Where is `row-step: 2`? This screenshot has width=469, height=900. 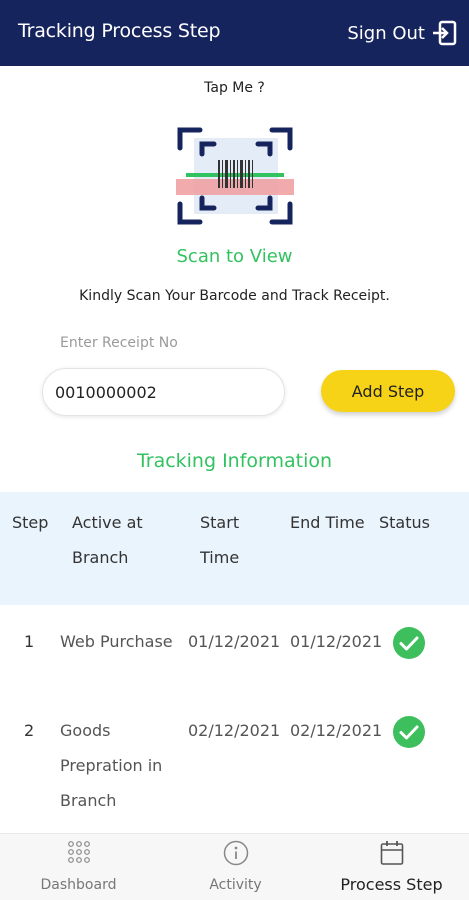 row-step: 2 is located at coordinates (29, 730).